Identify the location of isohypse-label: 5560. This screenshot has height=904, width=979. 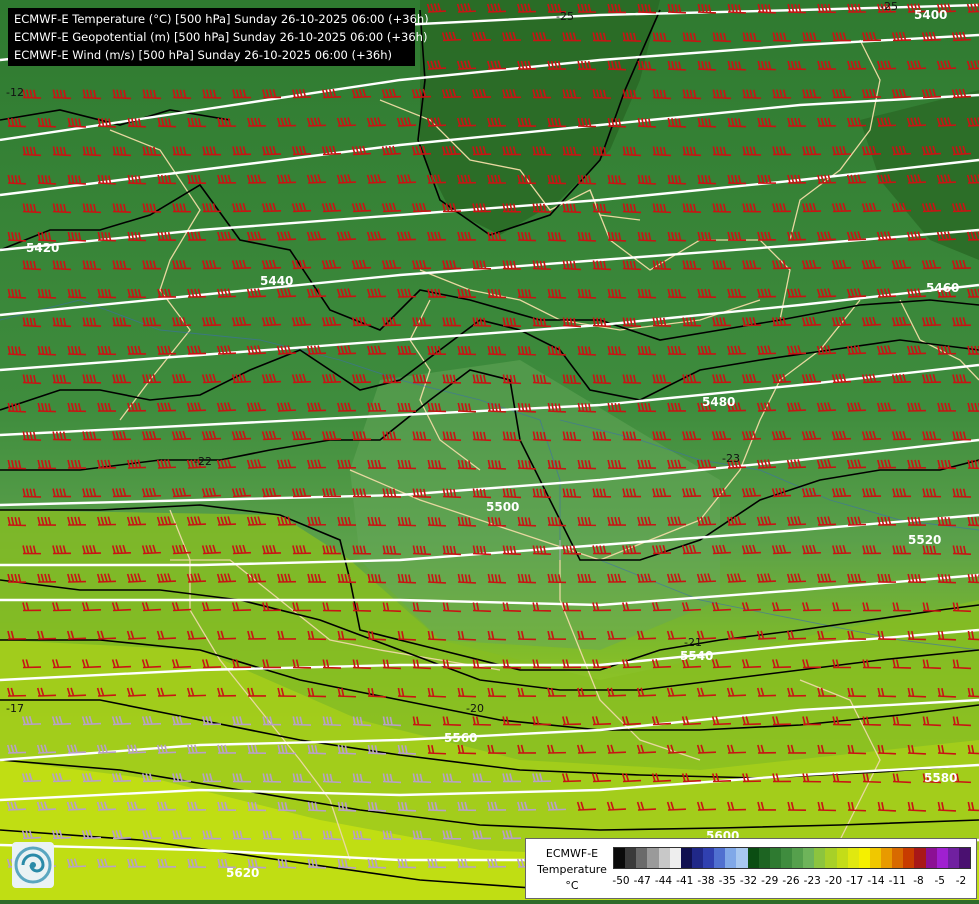
(460, 738).